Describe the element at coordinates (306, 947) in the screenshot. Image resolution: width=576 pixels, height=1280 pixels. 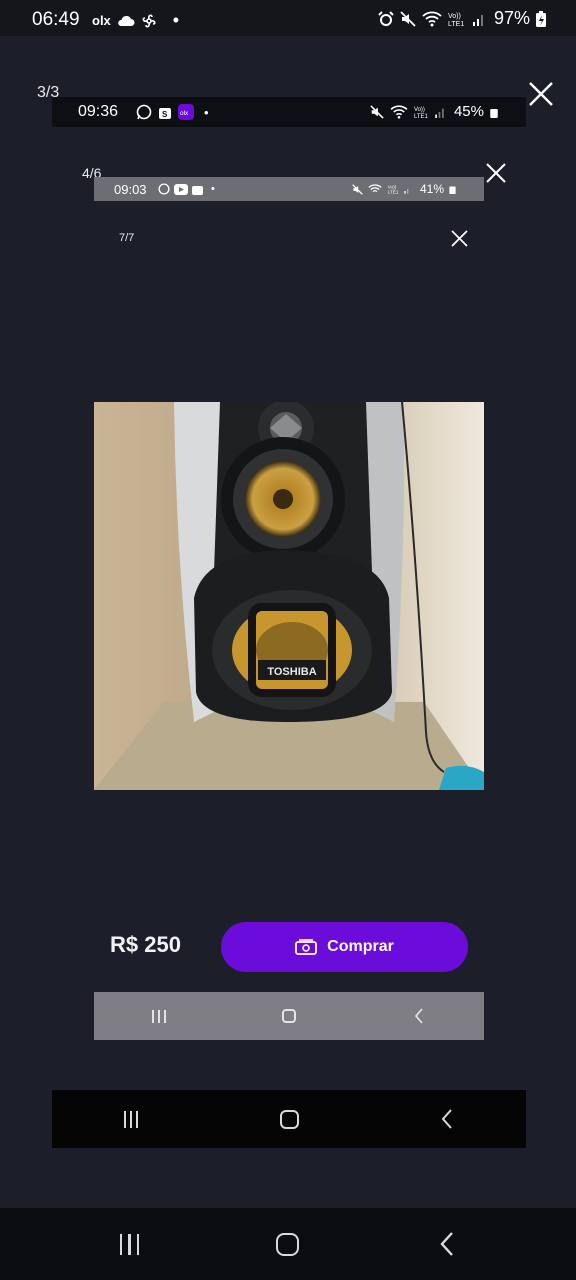
I see `cash-icon` at that location.